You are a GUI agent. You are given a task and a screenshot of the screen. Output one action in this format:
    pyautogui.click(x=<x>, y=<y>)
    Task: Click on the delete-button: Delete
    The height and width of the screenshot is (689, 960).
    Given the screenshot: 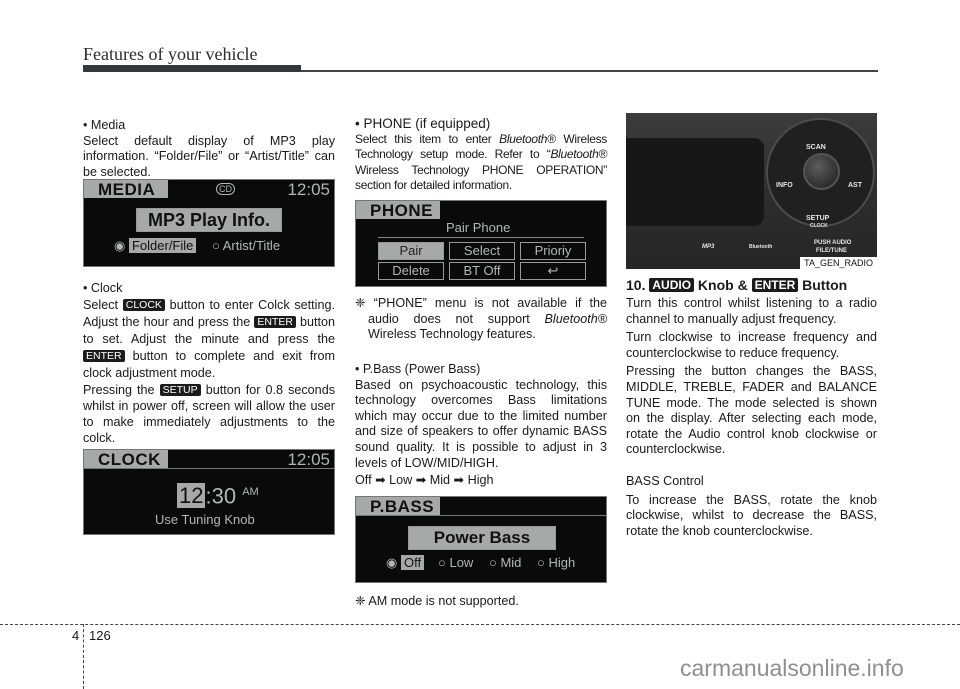 What is the action you would take?
    pyautogui.click(x=411, y=271)
    